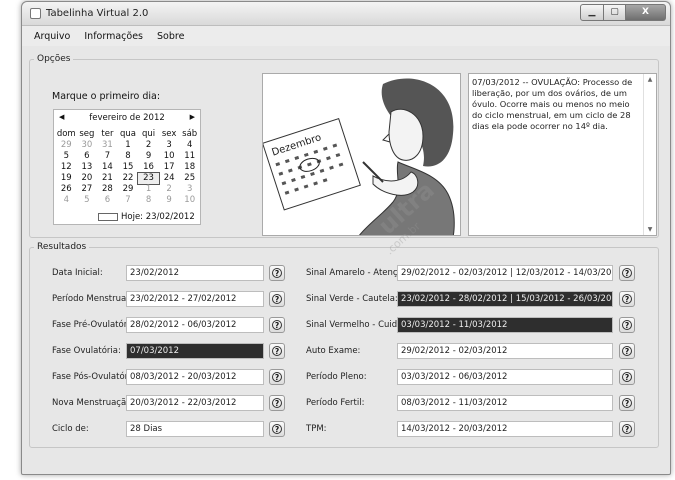 This screenshot has width=675, height=480. What do you see at coordinates (170, 36) in the screenshot?
I see `menu-sobre: Sobre` at bounding box center [170, 36].